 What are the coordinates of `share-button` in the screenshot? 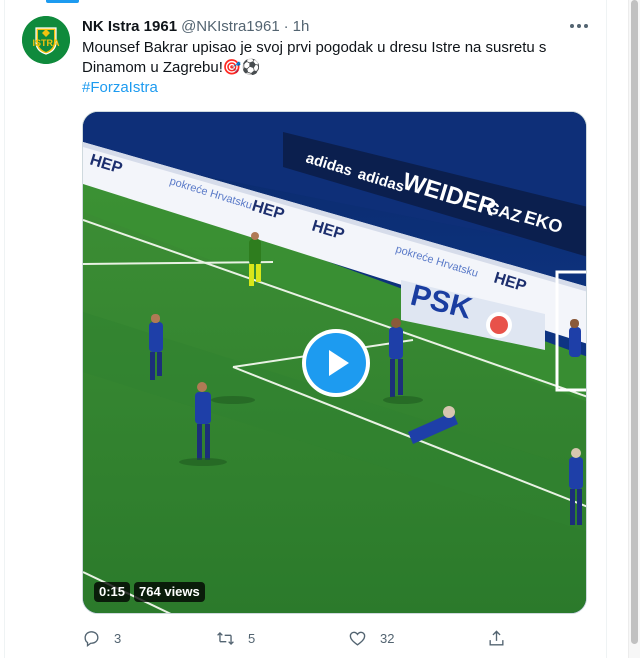 It's located at (496, 638).